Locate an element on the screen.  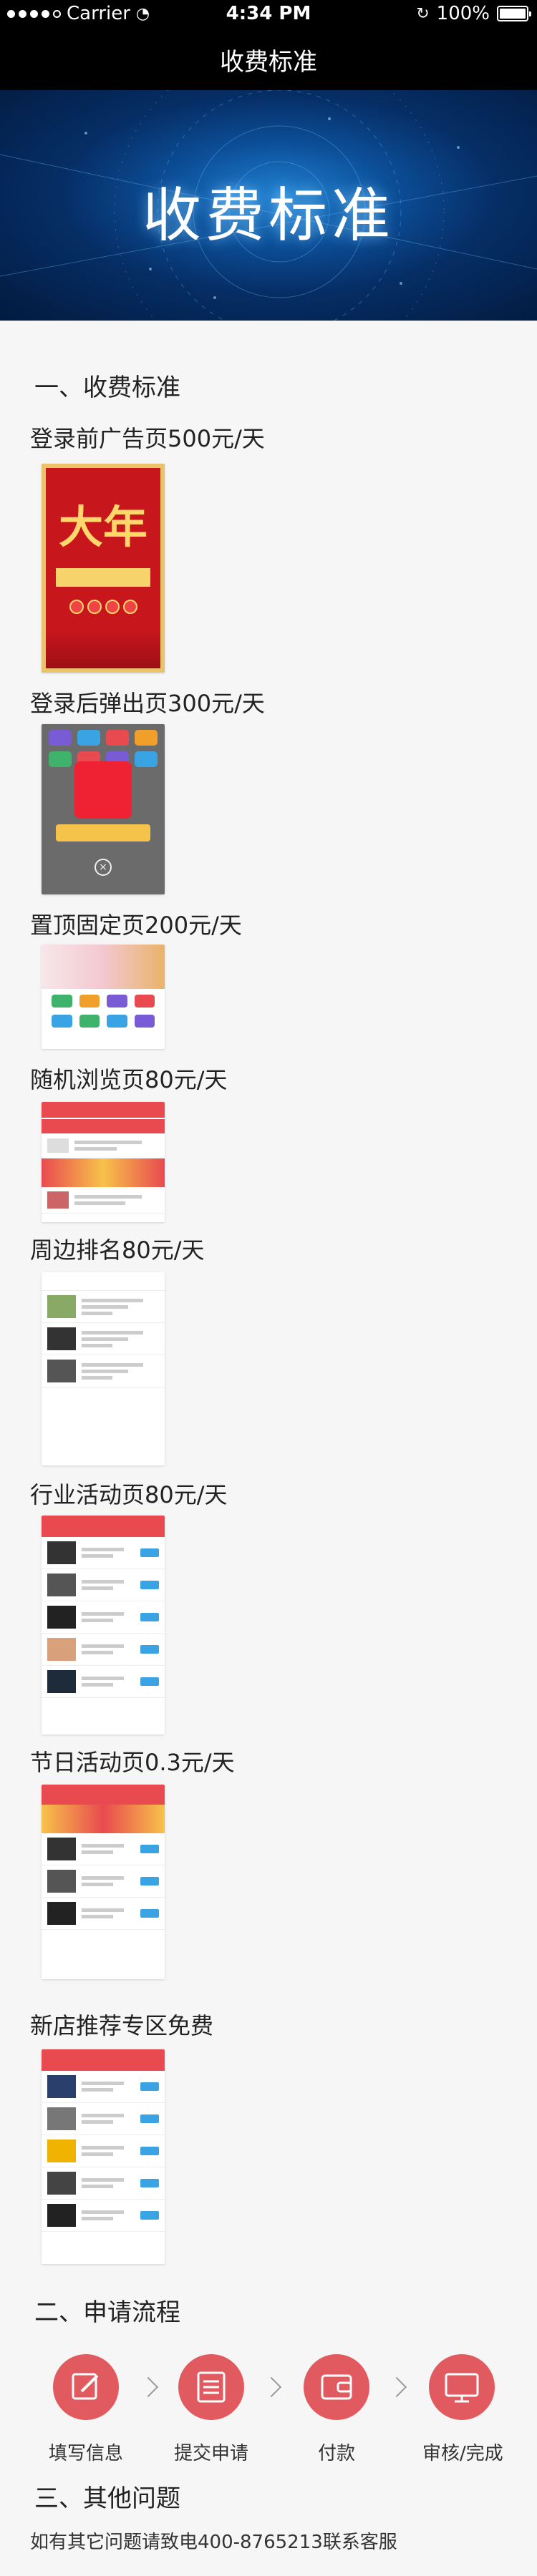
price-label-holiday-event: 节日活动页0.3元/天 is located at coordinates (132, 1762).